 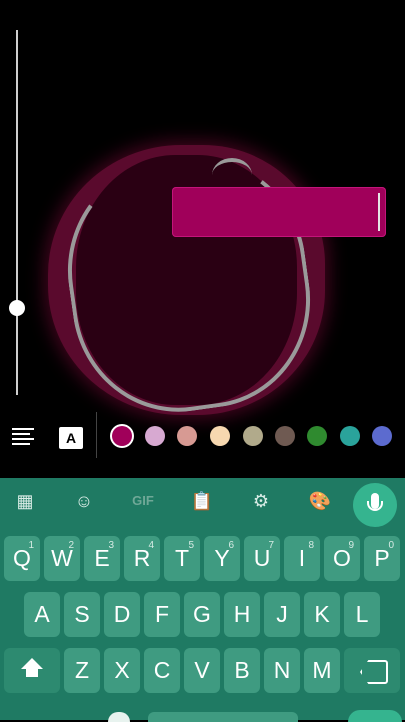 What do you see at coordinates (96, 435) in the screenshot?
I see `toolbar-divider` at bounding box center [96, 435].